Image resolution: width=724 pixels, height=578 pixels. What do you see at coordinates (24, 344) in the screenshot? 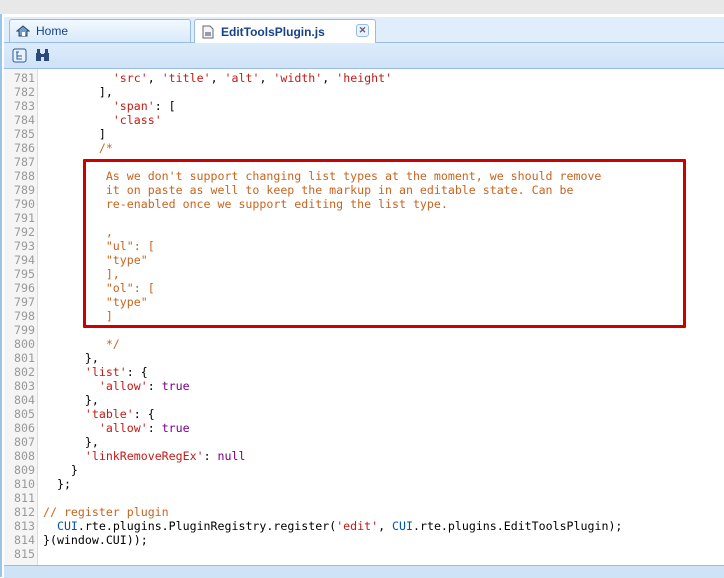
I see `line-number: 800` at bounding box center [24, 344].